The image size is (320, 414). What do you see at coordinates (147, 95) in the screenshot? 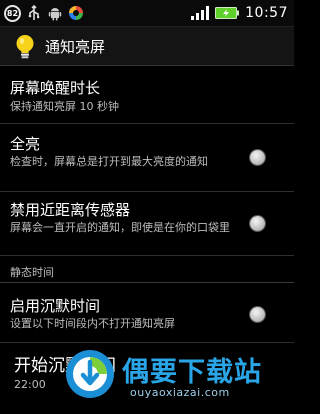
I see `setting-wake-duration: 屏幕唤醒时长 保持通知亮屏 10 秒钟` at bounding box center [147, 95].